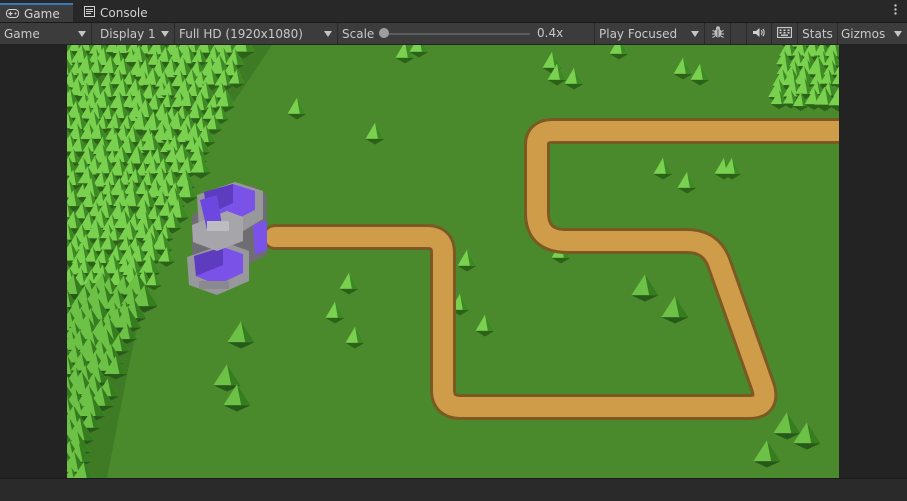  I want to click on display-dropdown: Display 1, so click(133, 33).